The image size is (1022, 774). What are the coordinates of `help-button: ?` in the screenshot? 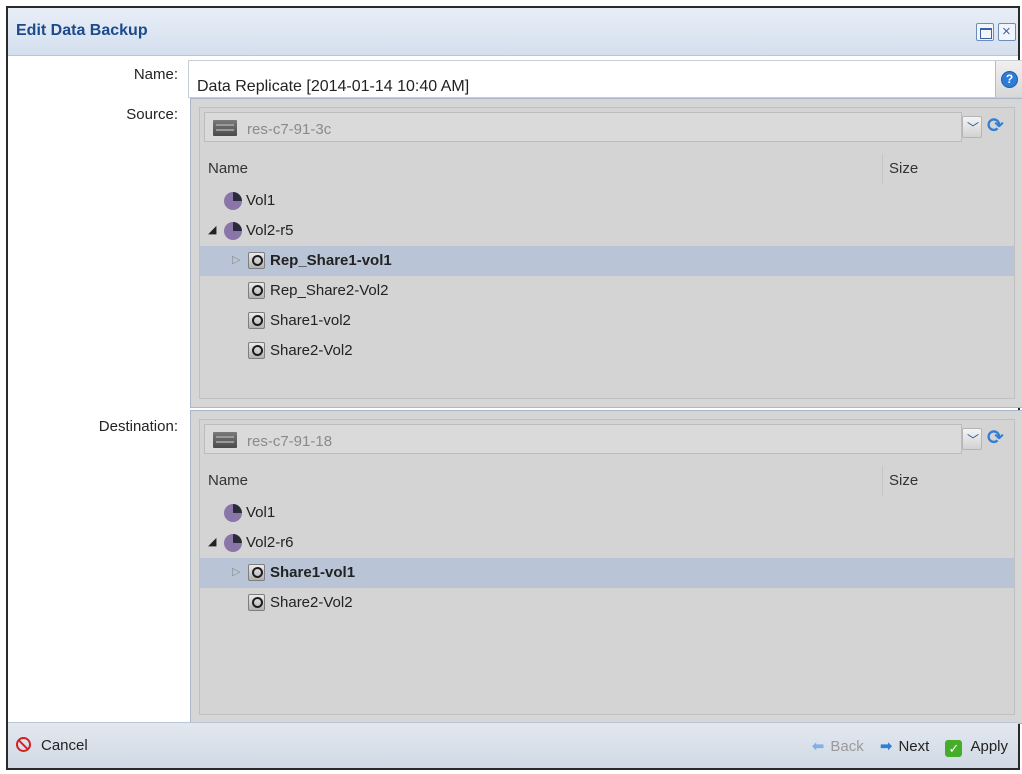 It's located at (1008, 79).